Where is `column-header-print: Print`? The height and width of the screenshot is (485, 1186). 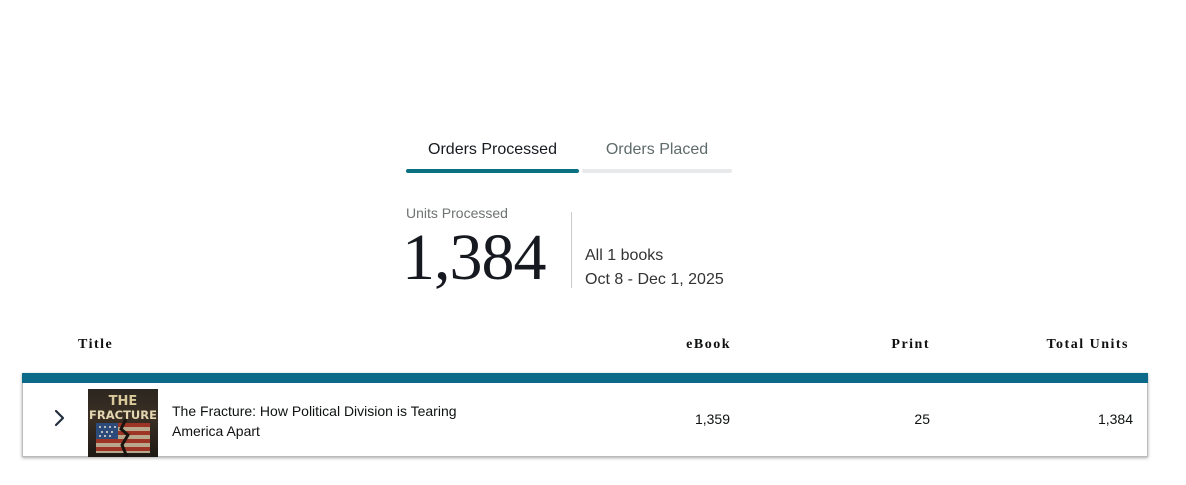 column-header-print: Print is located at coordinates (910, 344).